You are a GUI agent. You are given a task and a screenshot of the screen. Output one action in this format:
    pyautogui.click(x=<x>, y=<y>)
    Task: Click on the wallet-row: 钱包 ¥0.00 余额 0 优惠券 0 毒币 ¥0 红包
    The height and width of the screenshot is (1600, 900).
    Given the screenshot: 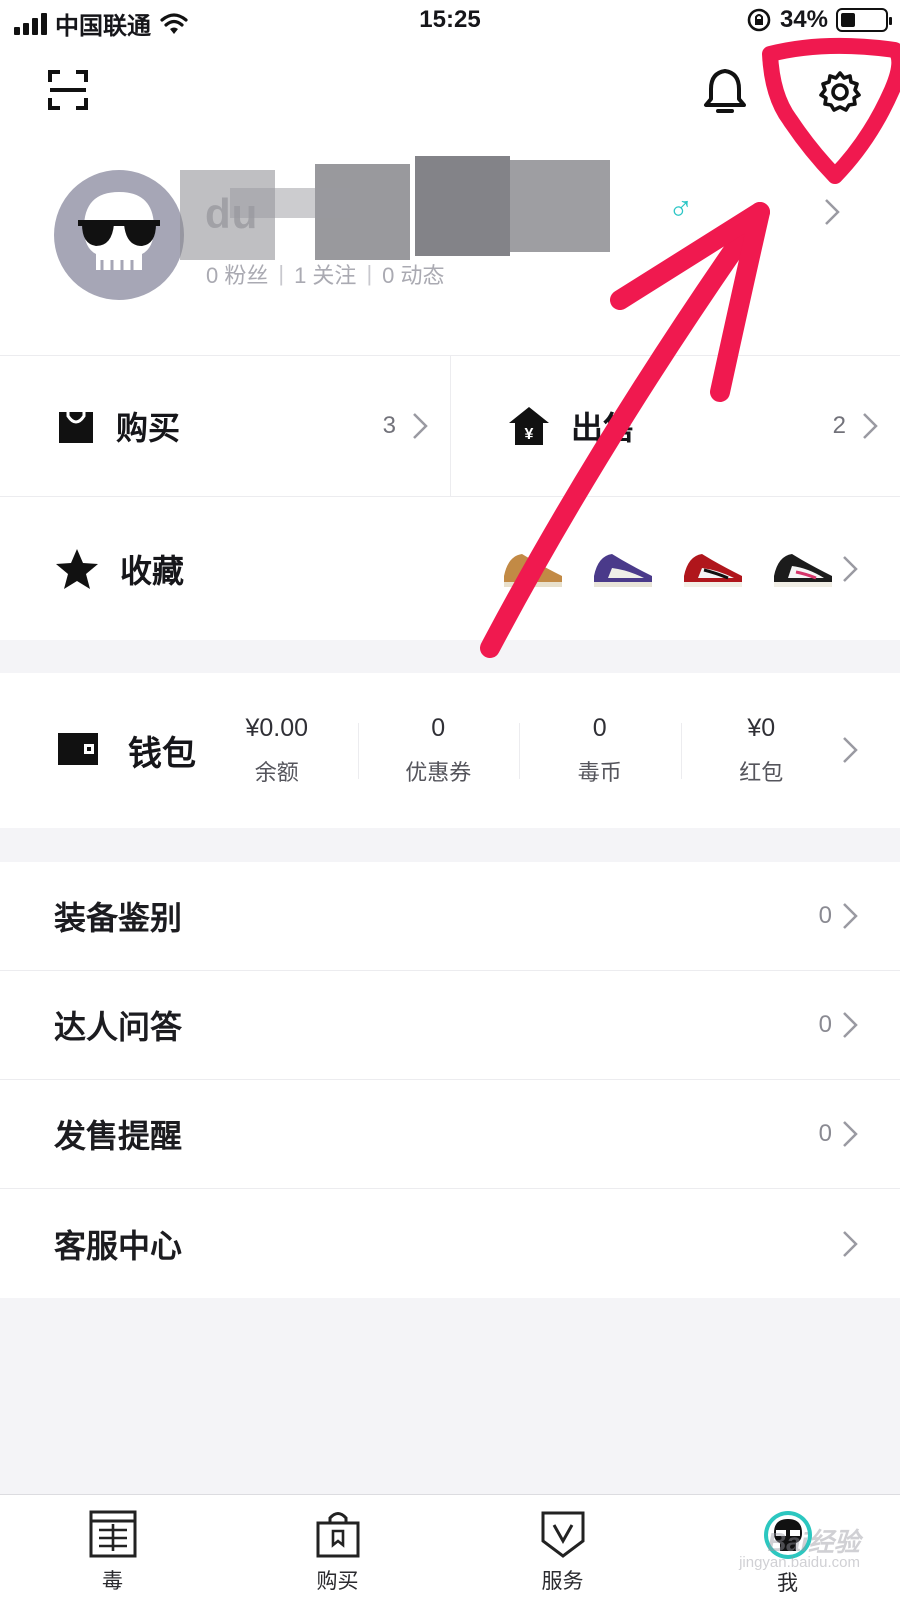 What is the action you would take?
    pyautogui.click(x=450, y=750)
    